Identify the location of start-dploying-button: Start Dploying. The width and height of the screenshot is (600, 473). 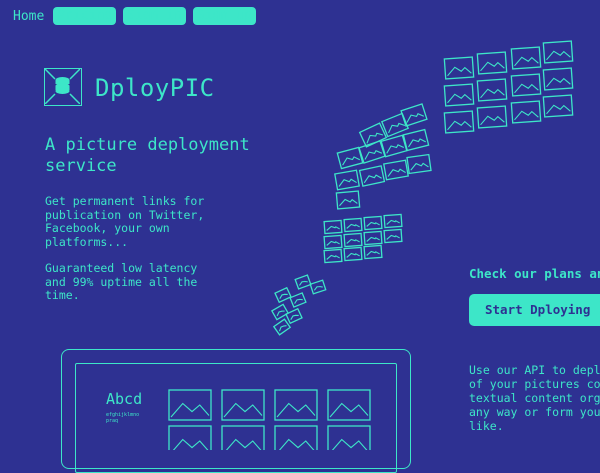
(534, 310).